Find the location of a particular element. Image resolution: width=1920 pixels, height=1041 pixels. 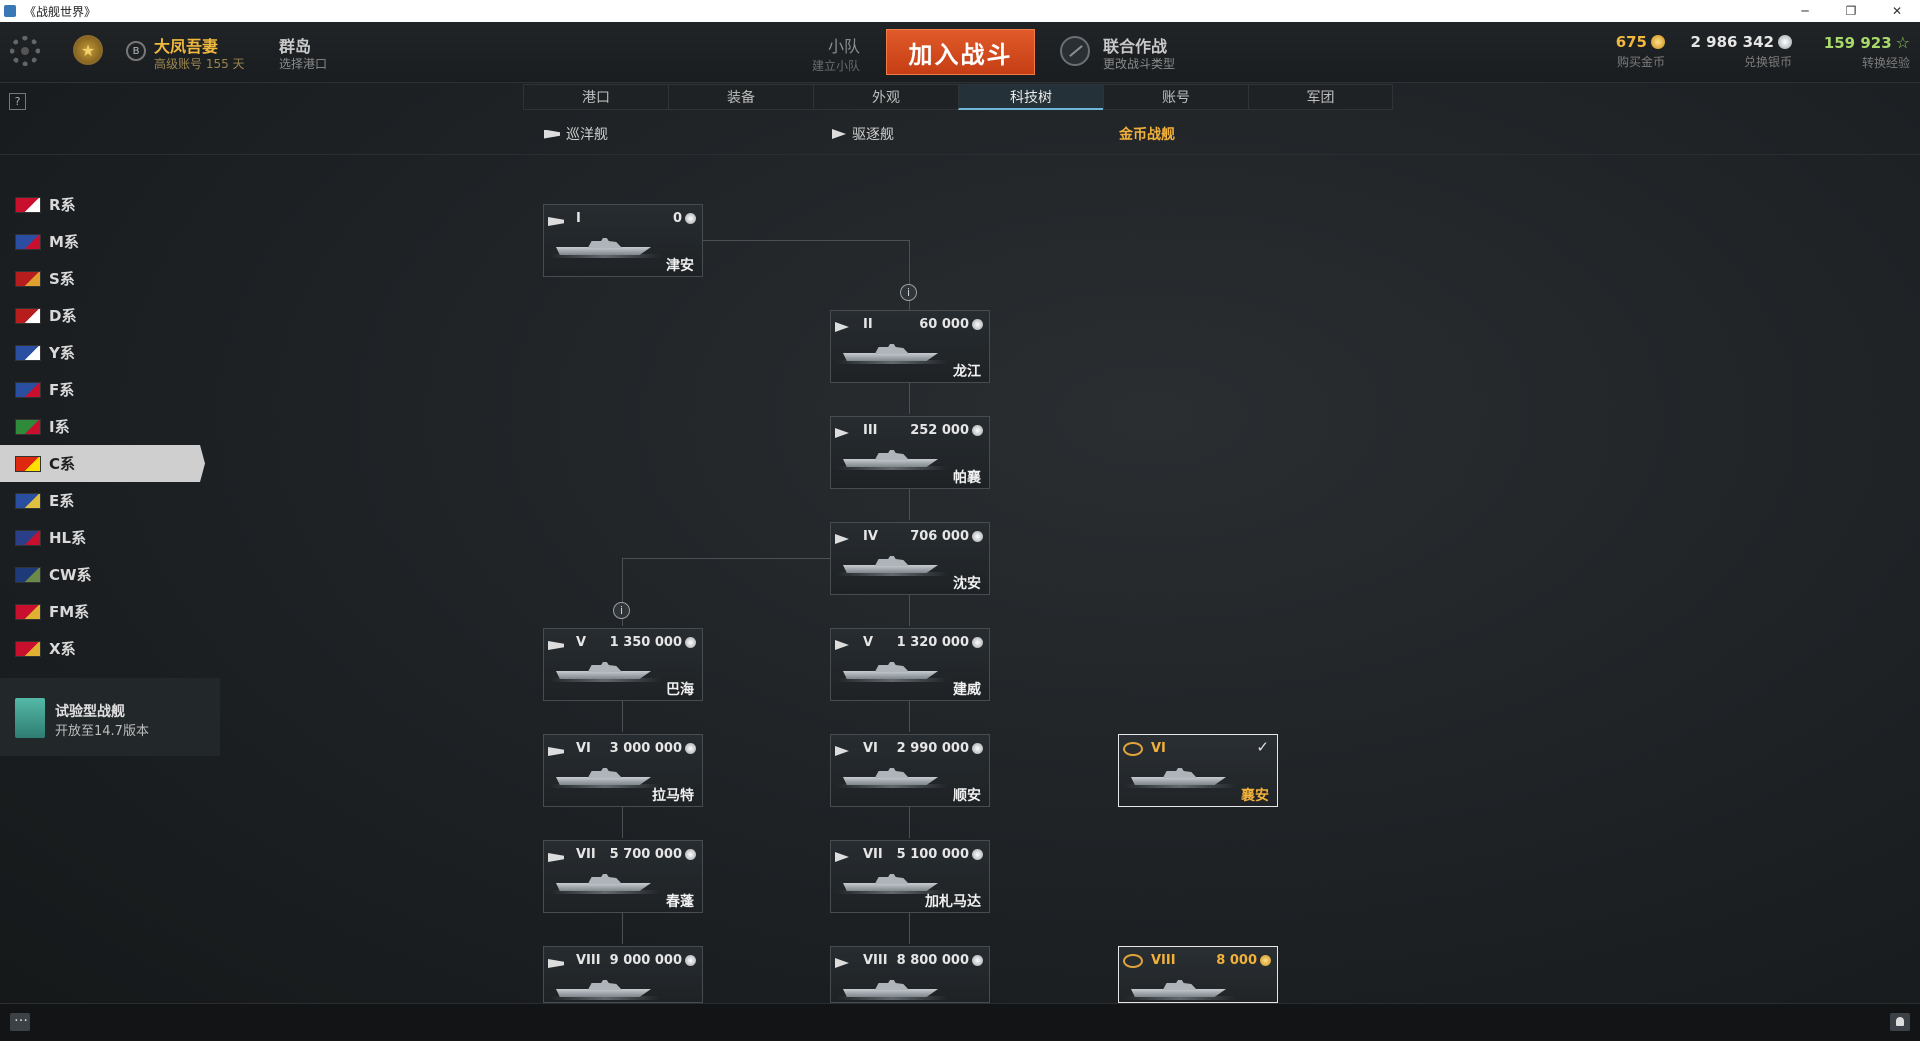

ship-card: V 1 320 000 建威 is located at coordinates (910, 664).